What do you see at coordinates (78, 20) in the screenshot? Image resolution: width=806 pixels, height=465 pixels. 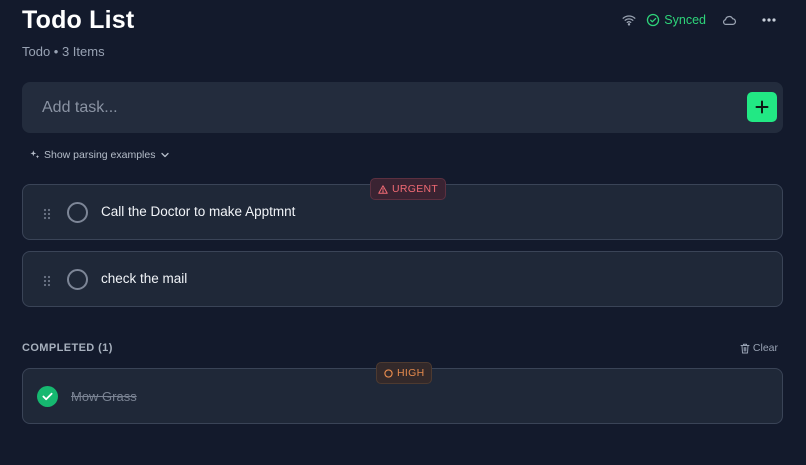 I see `page-title: Todo List` at bounding box center [78, 20].